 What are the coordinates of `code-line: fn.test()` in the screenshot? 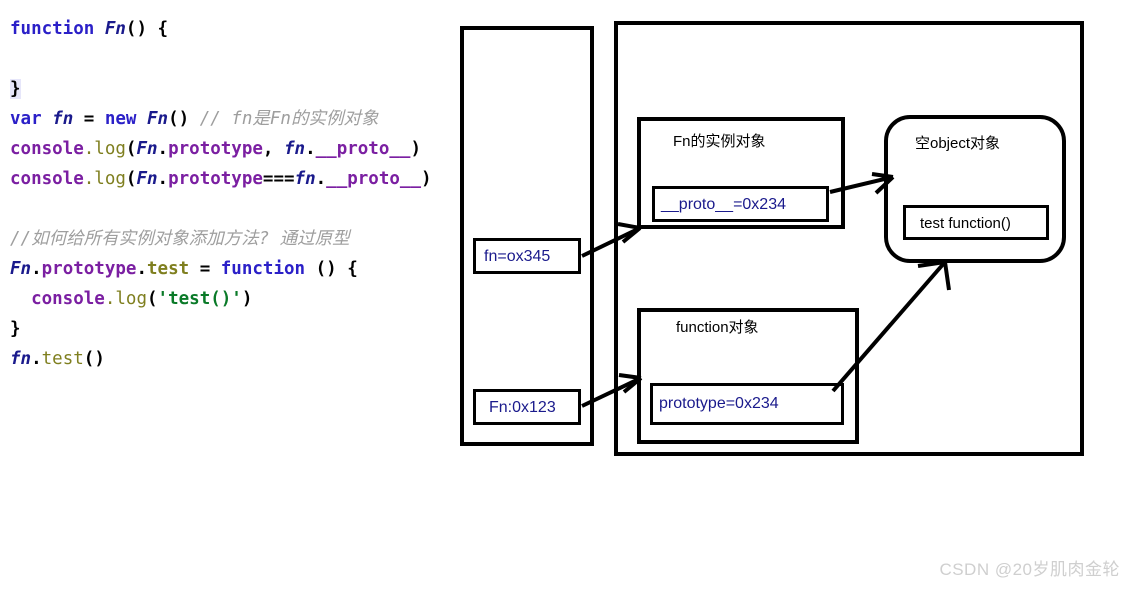 It's located at (230, 359).